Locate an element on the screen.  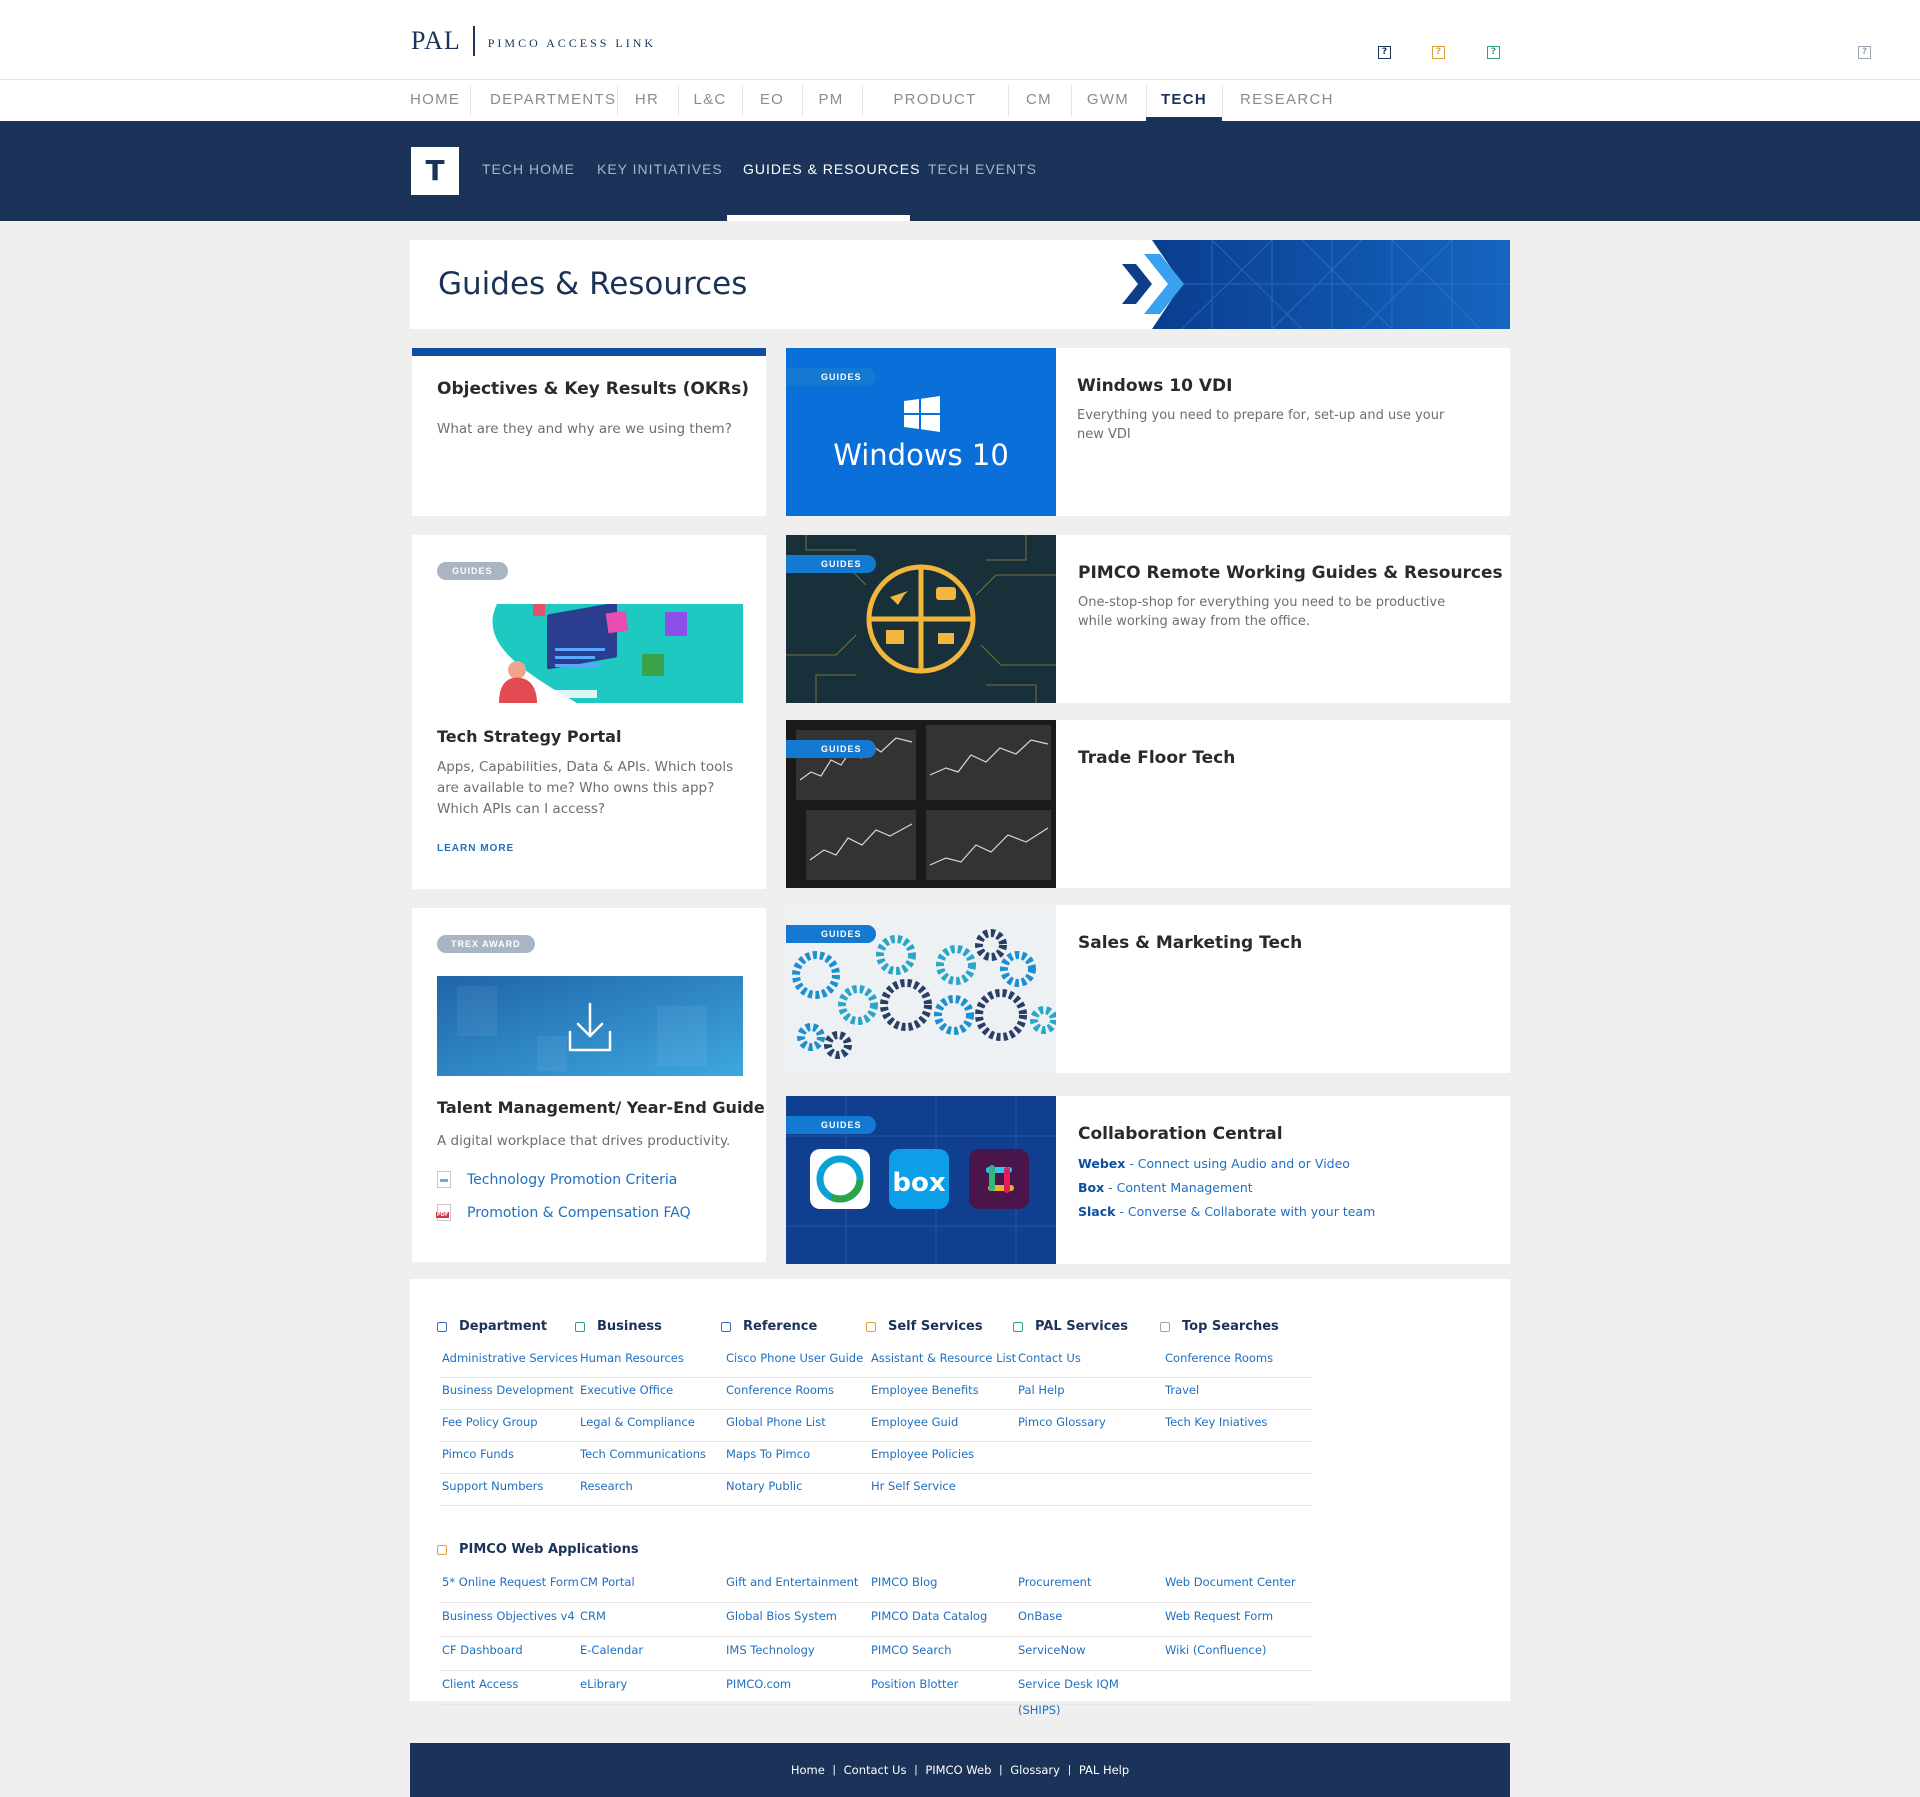
web-app-link: Gift and Entertainment is located at coordinates (798, 1586).